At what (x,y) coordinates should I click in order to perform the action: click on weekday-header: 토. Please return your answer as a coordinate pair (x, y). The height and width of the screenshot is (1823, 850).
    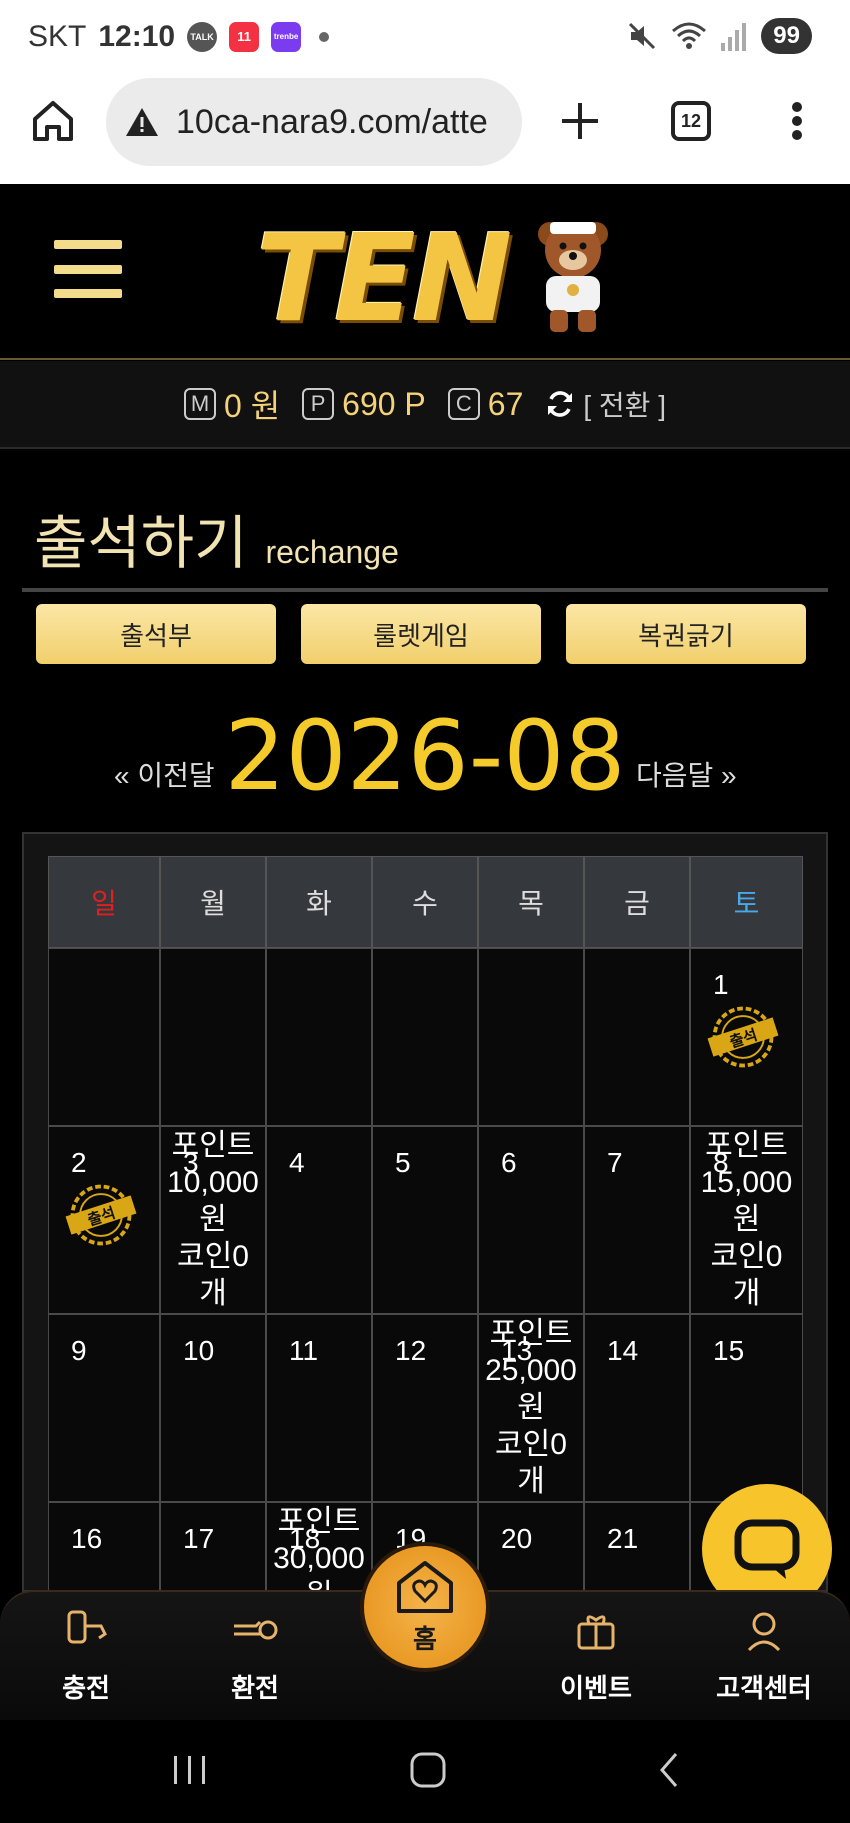
    Looking at the image, I should click on (746, 902).